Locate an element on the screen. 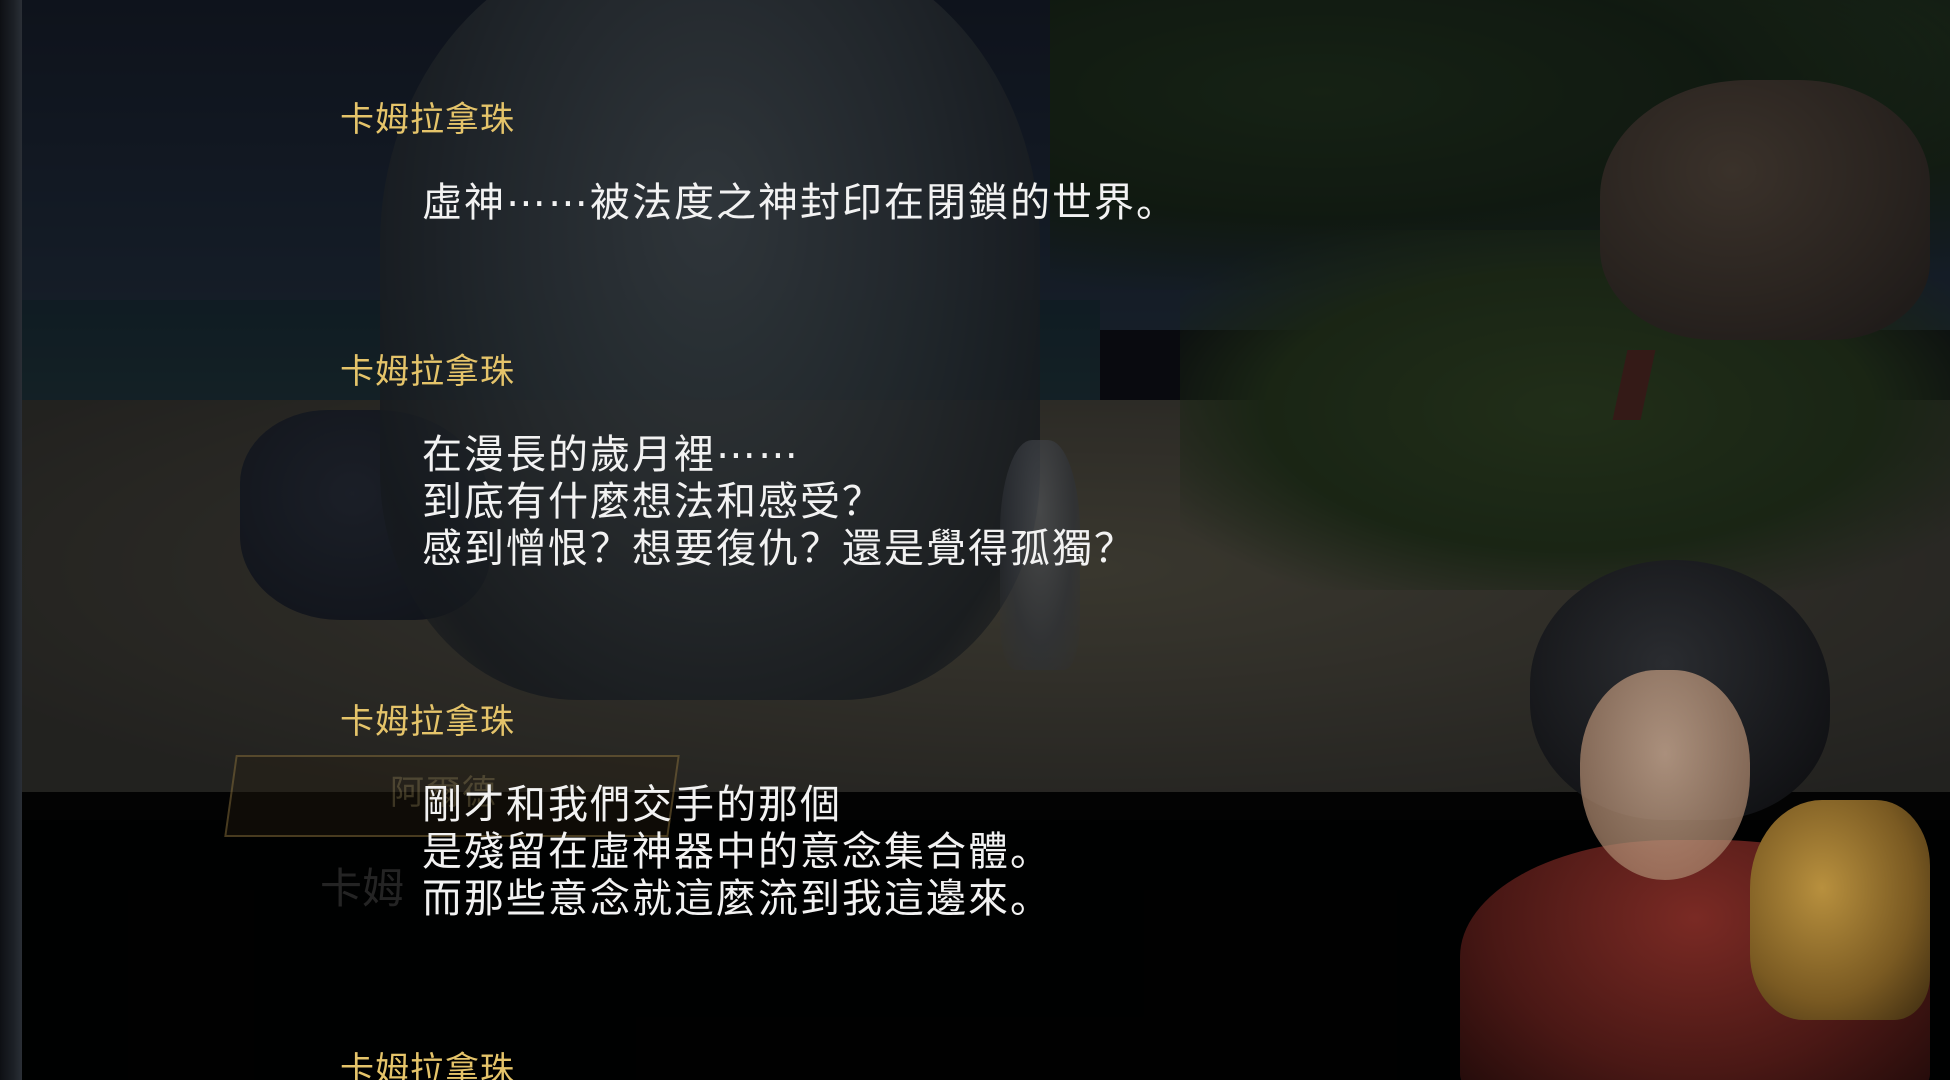 Image resolution: width=1950 pixels, height=1080 pixels. dialogue-line: 而那些意念就這麼流到我這邊來。 is located at coordinates (737, 899).